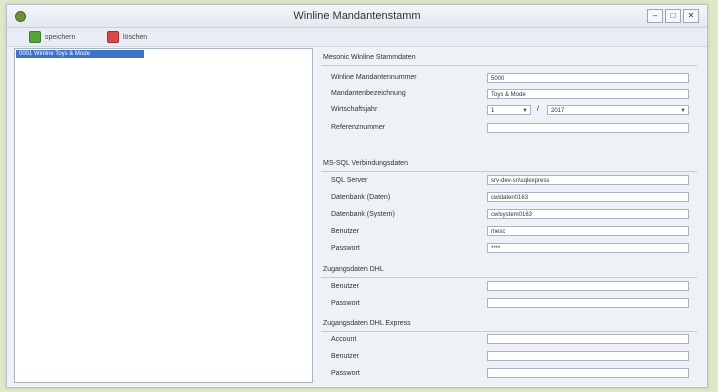  What do you see at coordinates (135, 37) in the screenshot?
I see `delete-button-label: löschen` at bounding box center [135, 37].